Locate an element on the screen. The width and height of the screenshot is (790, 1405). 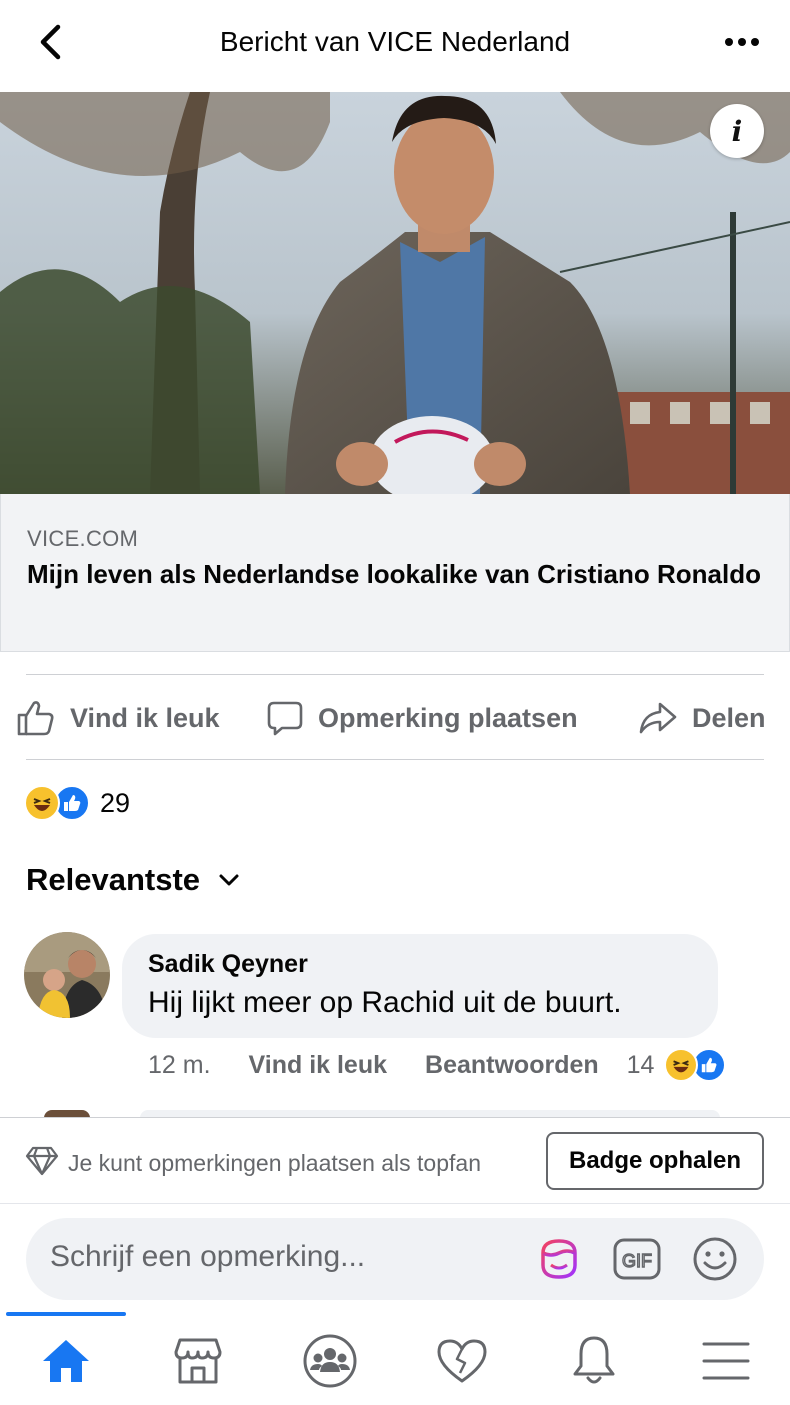
emoji-icon is located at coordinates (715, 1259).